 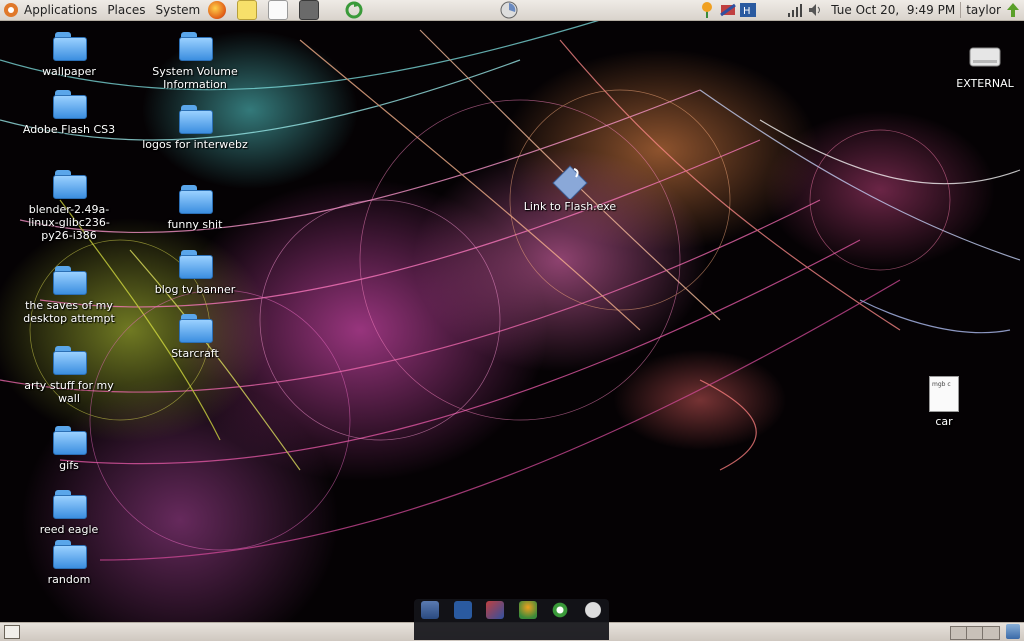 I want to click on desktop-icon-label: funny shit, so click(x=195, y=224).